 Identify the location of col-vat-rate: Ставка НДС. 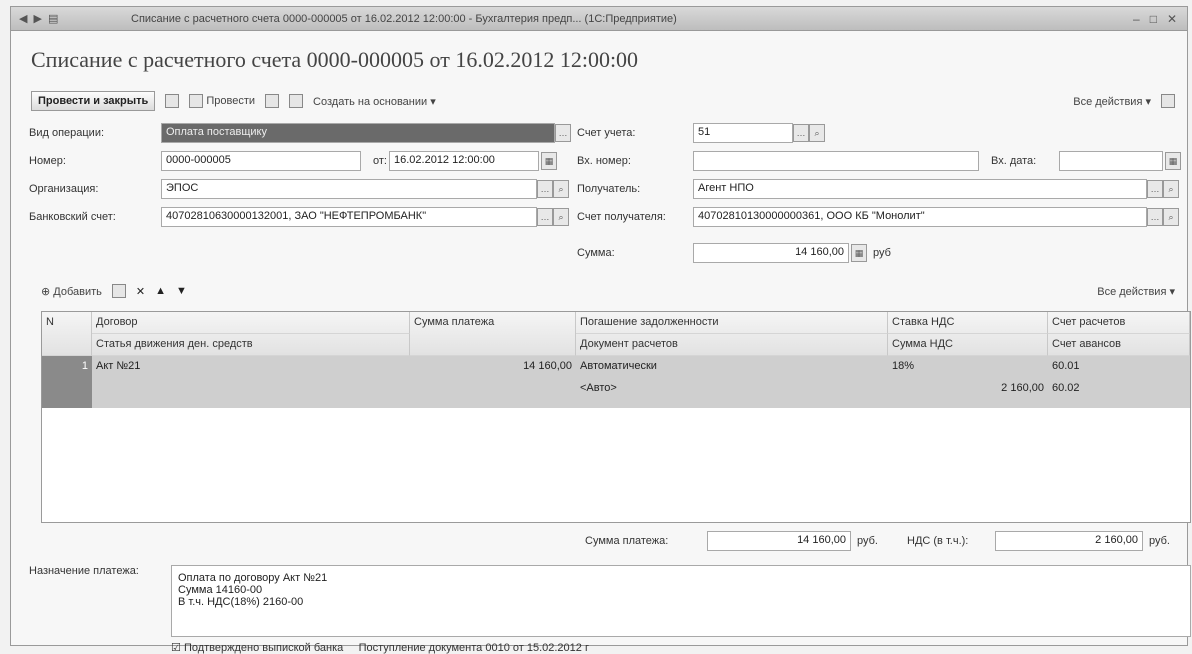
(968, 323).